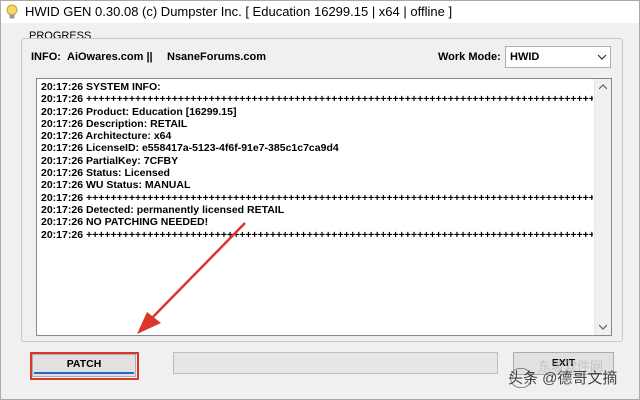 The image size is (640, 400). Describe the element at coordinates (525, 57) in the screenshot. I see `work-mode-value: HWID` at that location.